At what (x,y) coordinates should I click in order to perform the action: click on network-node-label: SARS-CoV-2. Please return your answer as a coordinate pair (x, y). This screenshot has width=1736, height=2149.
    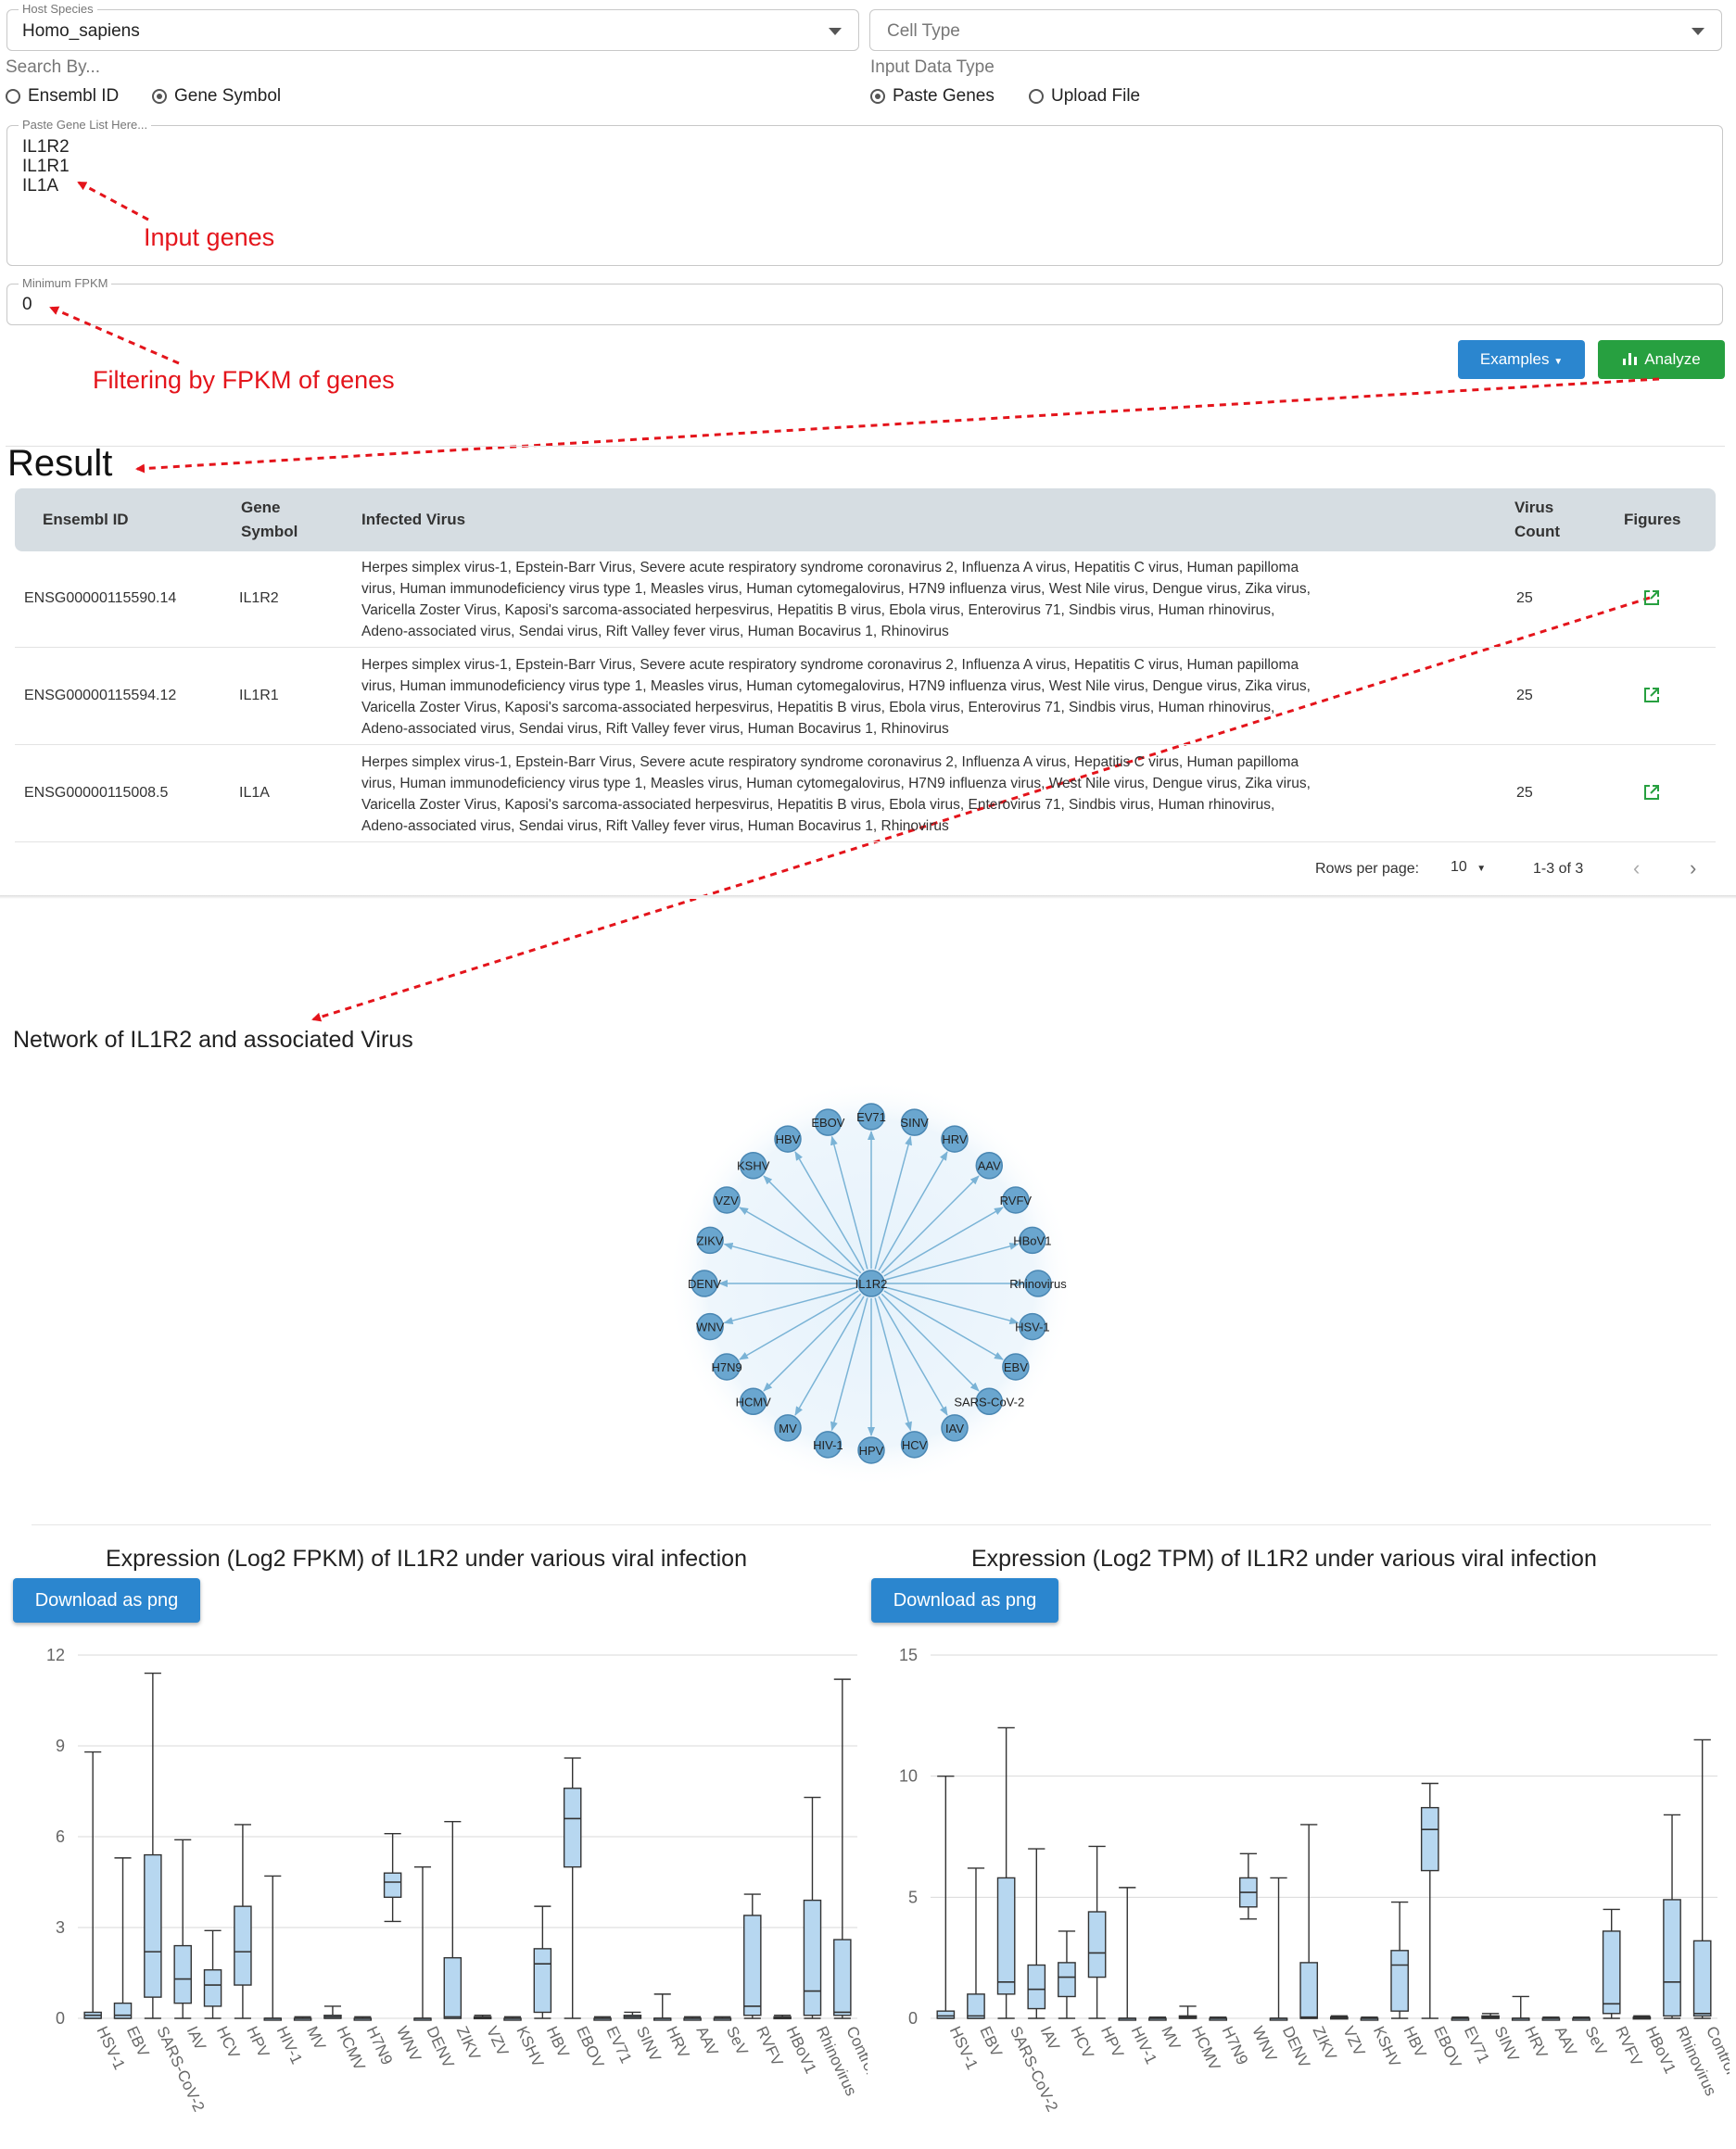
    Looking at the image, I should click on (989, 1402).